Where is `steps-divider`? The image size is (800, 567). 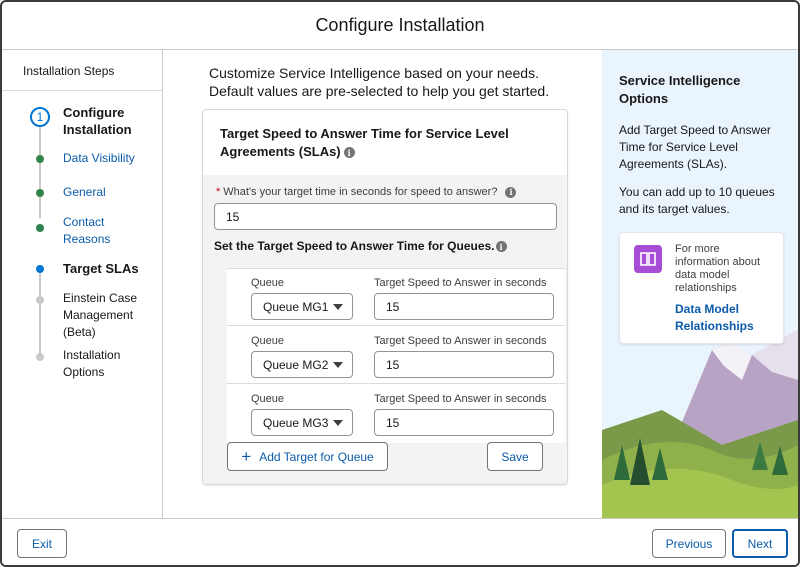 steps-divider is located at coordinates (82, 90).